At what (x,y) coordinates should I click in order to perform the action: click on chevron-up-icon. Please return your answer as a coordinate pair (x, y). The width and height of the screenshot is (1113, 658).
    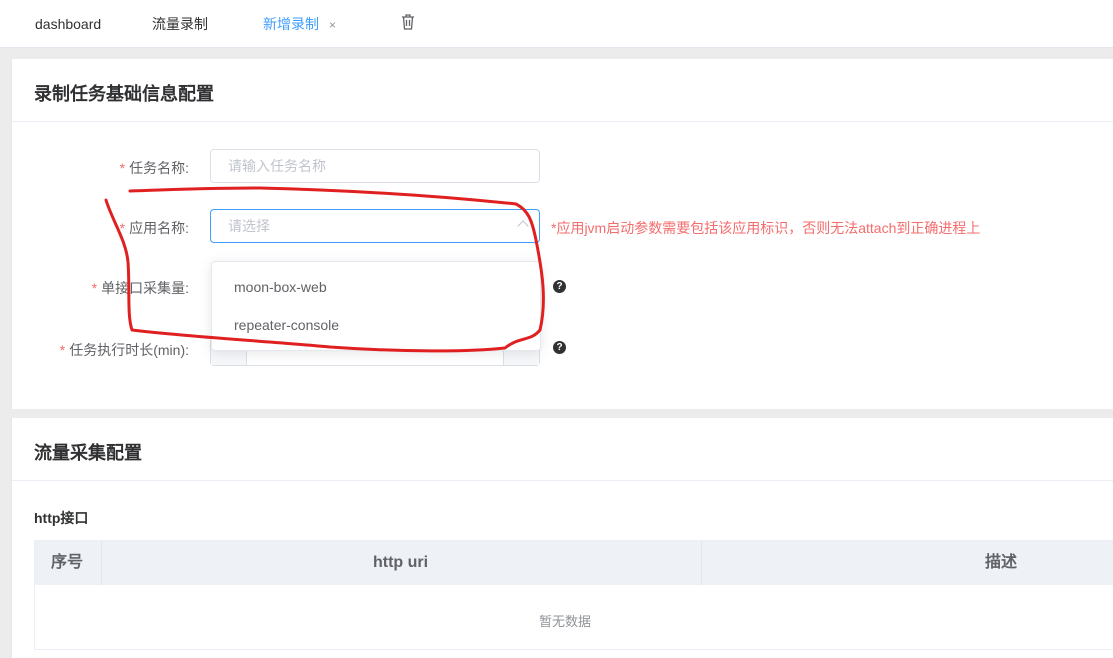
    Looking at the image, I should click on (523, 226).